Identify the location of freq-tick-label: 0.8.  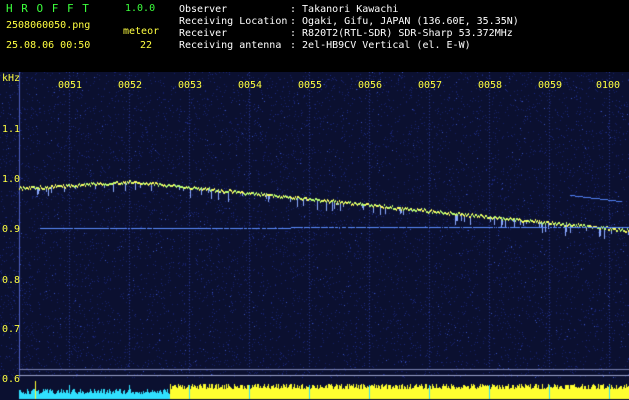
(11, 280).